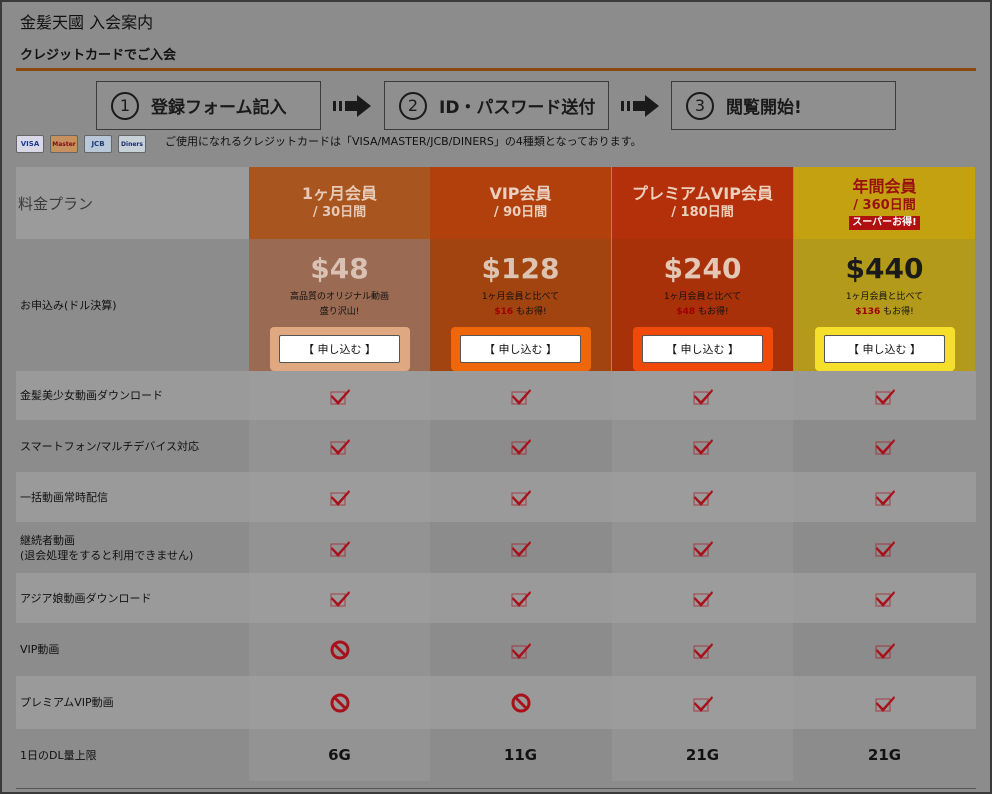  Describe the element at coordinates (64, 144) in the screenshot. I see `mastercard-logo: Master` at that location.